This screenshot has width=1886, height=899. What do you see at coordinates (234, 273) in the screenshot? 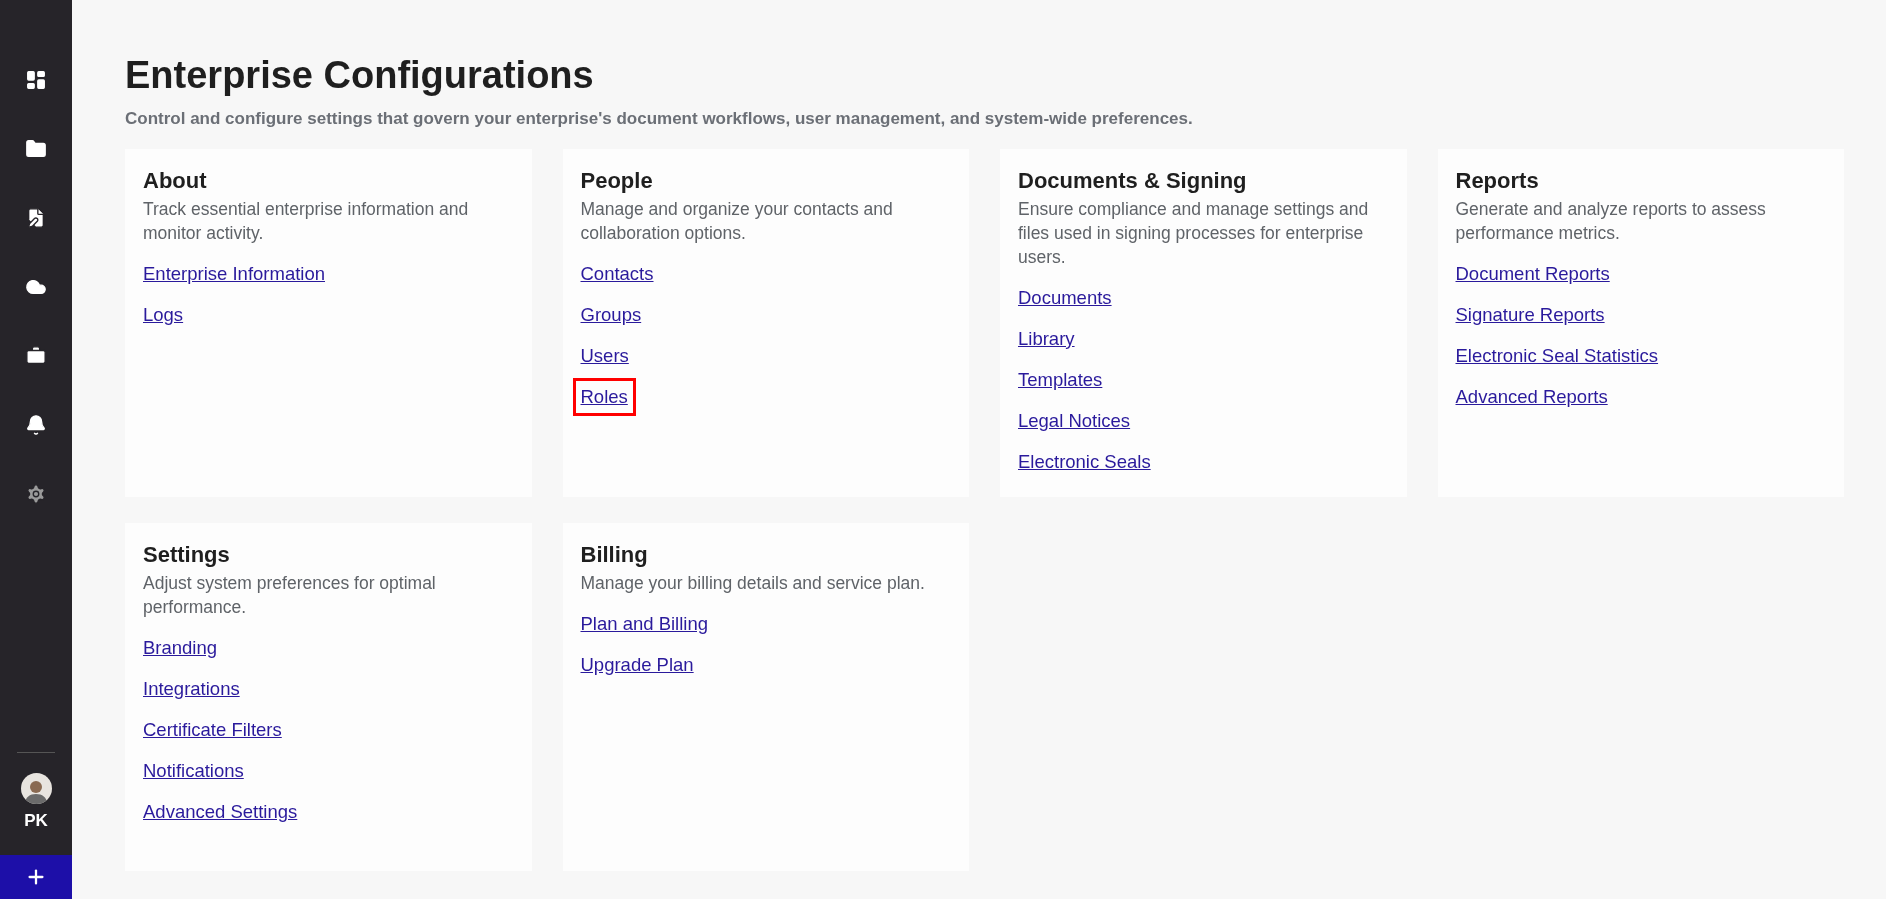
I see `settings-link: Enterprise Information` at bounding box center [234, 273].